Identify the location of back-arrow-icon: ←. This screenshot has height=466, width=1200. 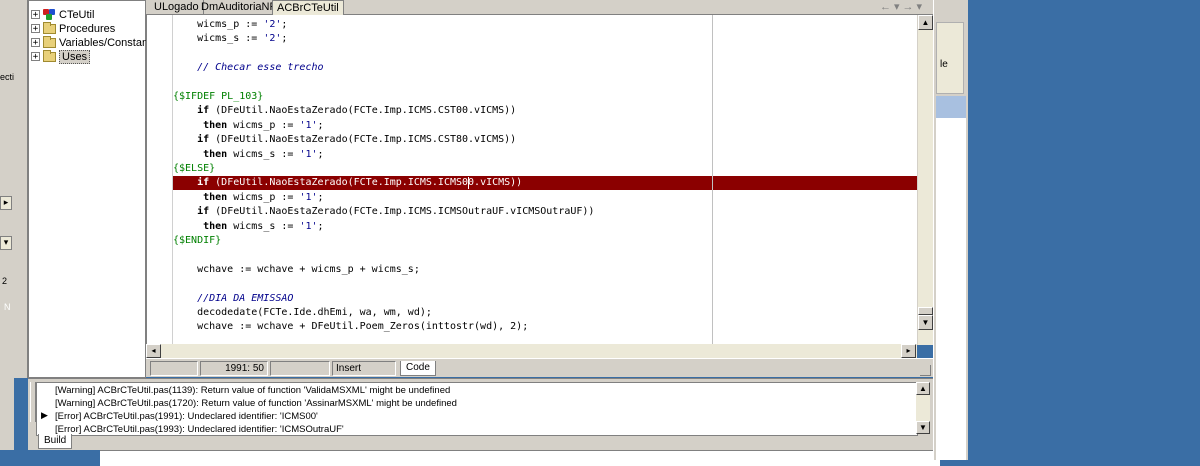
(887, 7).